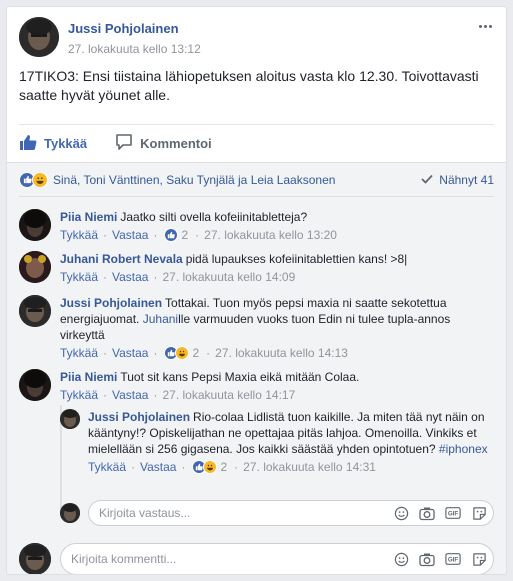  What do you see at coordinates (158, 467) in the screenshot?
I see `reply-reply-button: Vastaa` at bounding box center [158, 467].